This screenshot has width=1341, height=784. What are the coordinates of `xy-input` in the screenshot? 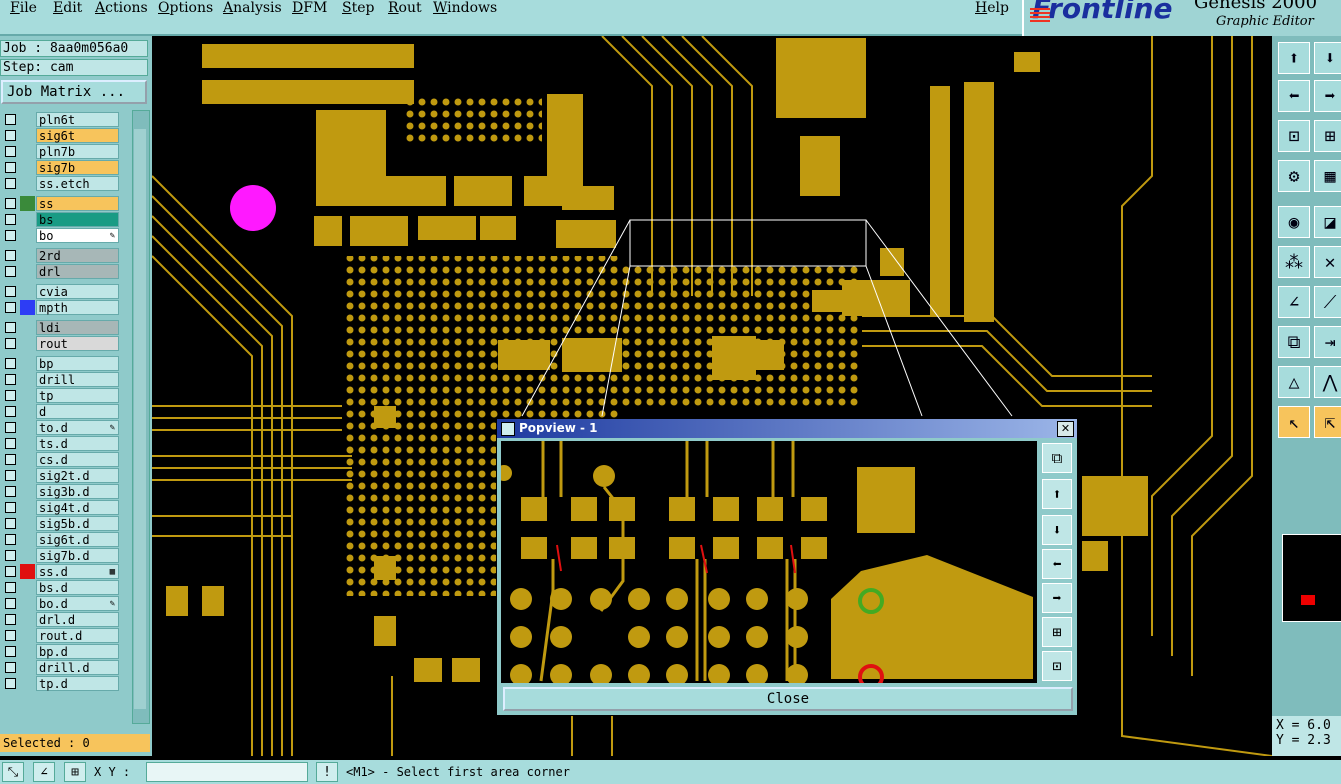 It's located at (227, 772).